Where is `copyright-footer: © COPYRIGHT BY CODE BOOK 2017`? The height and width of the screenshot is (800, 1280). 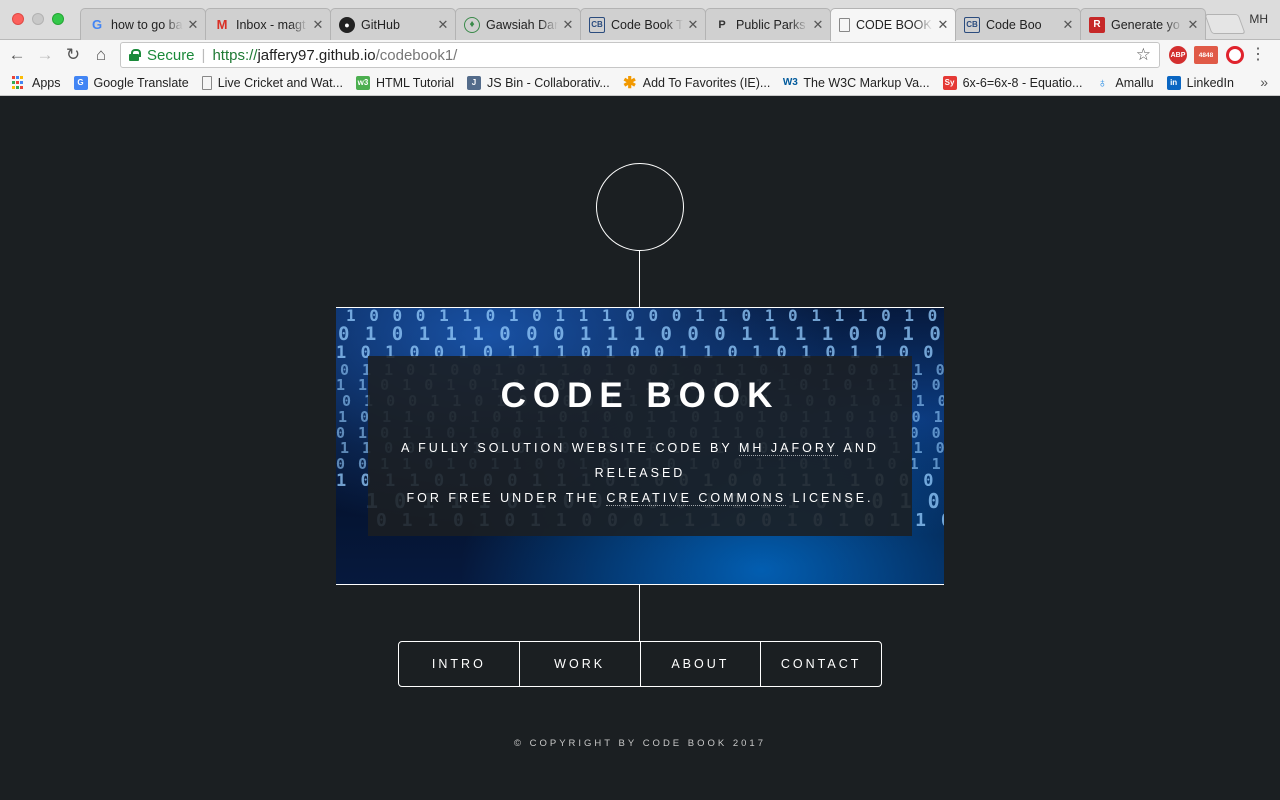
copyright-footer: © COPYRIGHT BY CODE BOOK 2017 is located at coordinates (640, 743).